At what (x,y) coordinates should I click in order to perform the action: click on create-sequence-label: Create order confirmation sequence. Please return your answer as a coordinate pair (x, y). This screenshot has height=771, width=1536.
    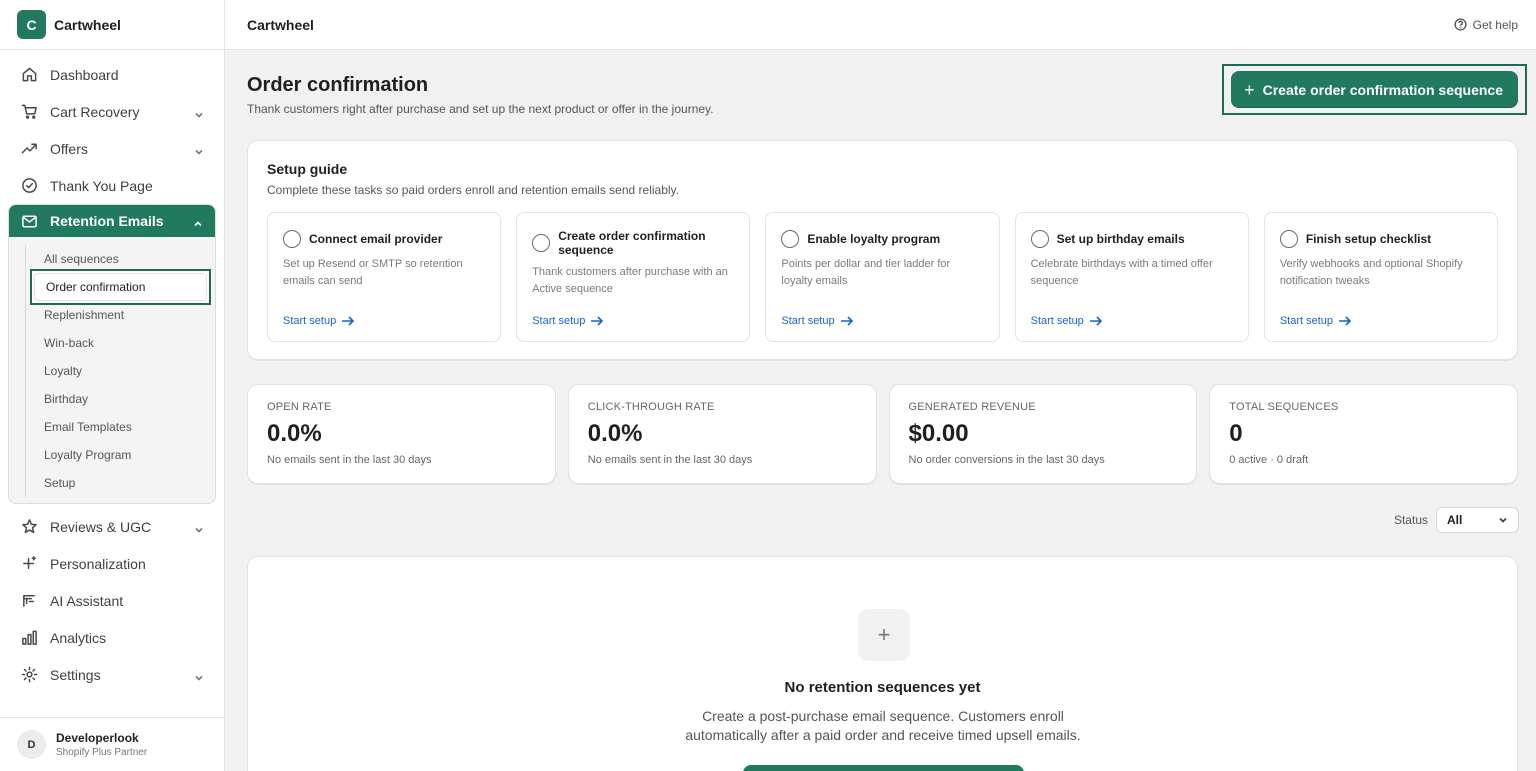
    Looking at the image, I should click on (1382, 89).